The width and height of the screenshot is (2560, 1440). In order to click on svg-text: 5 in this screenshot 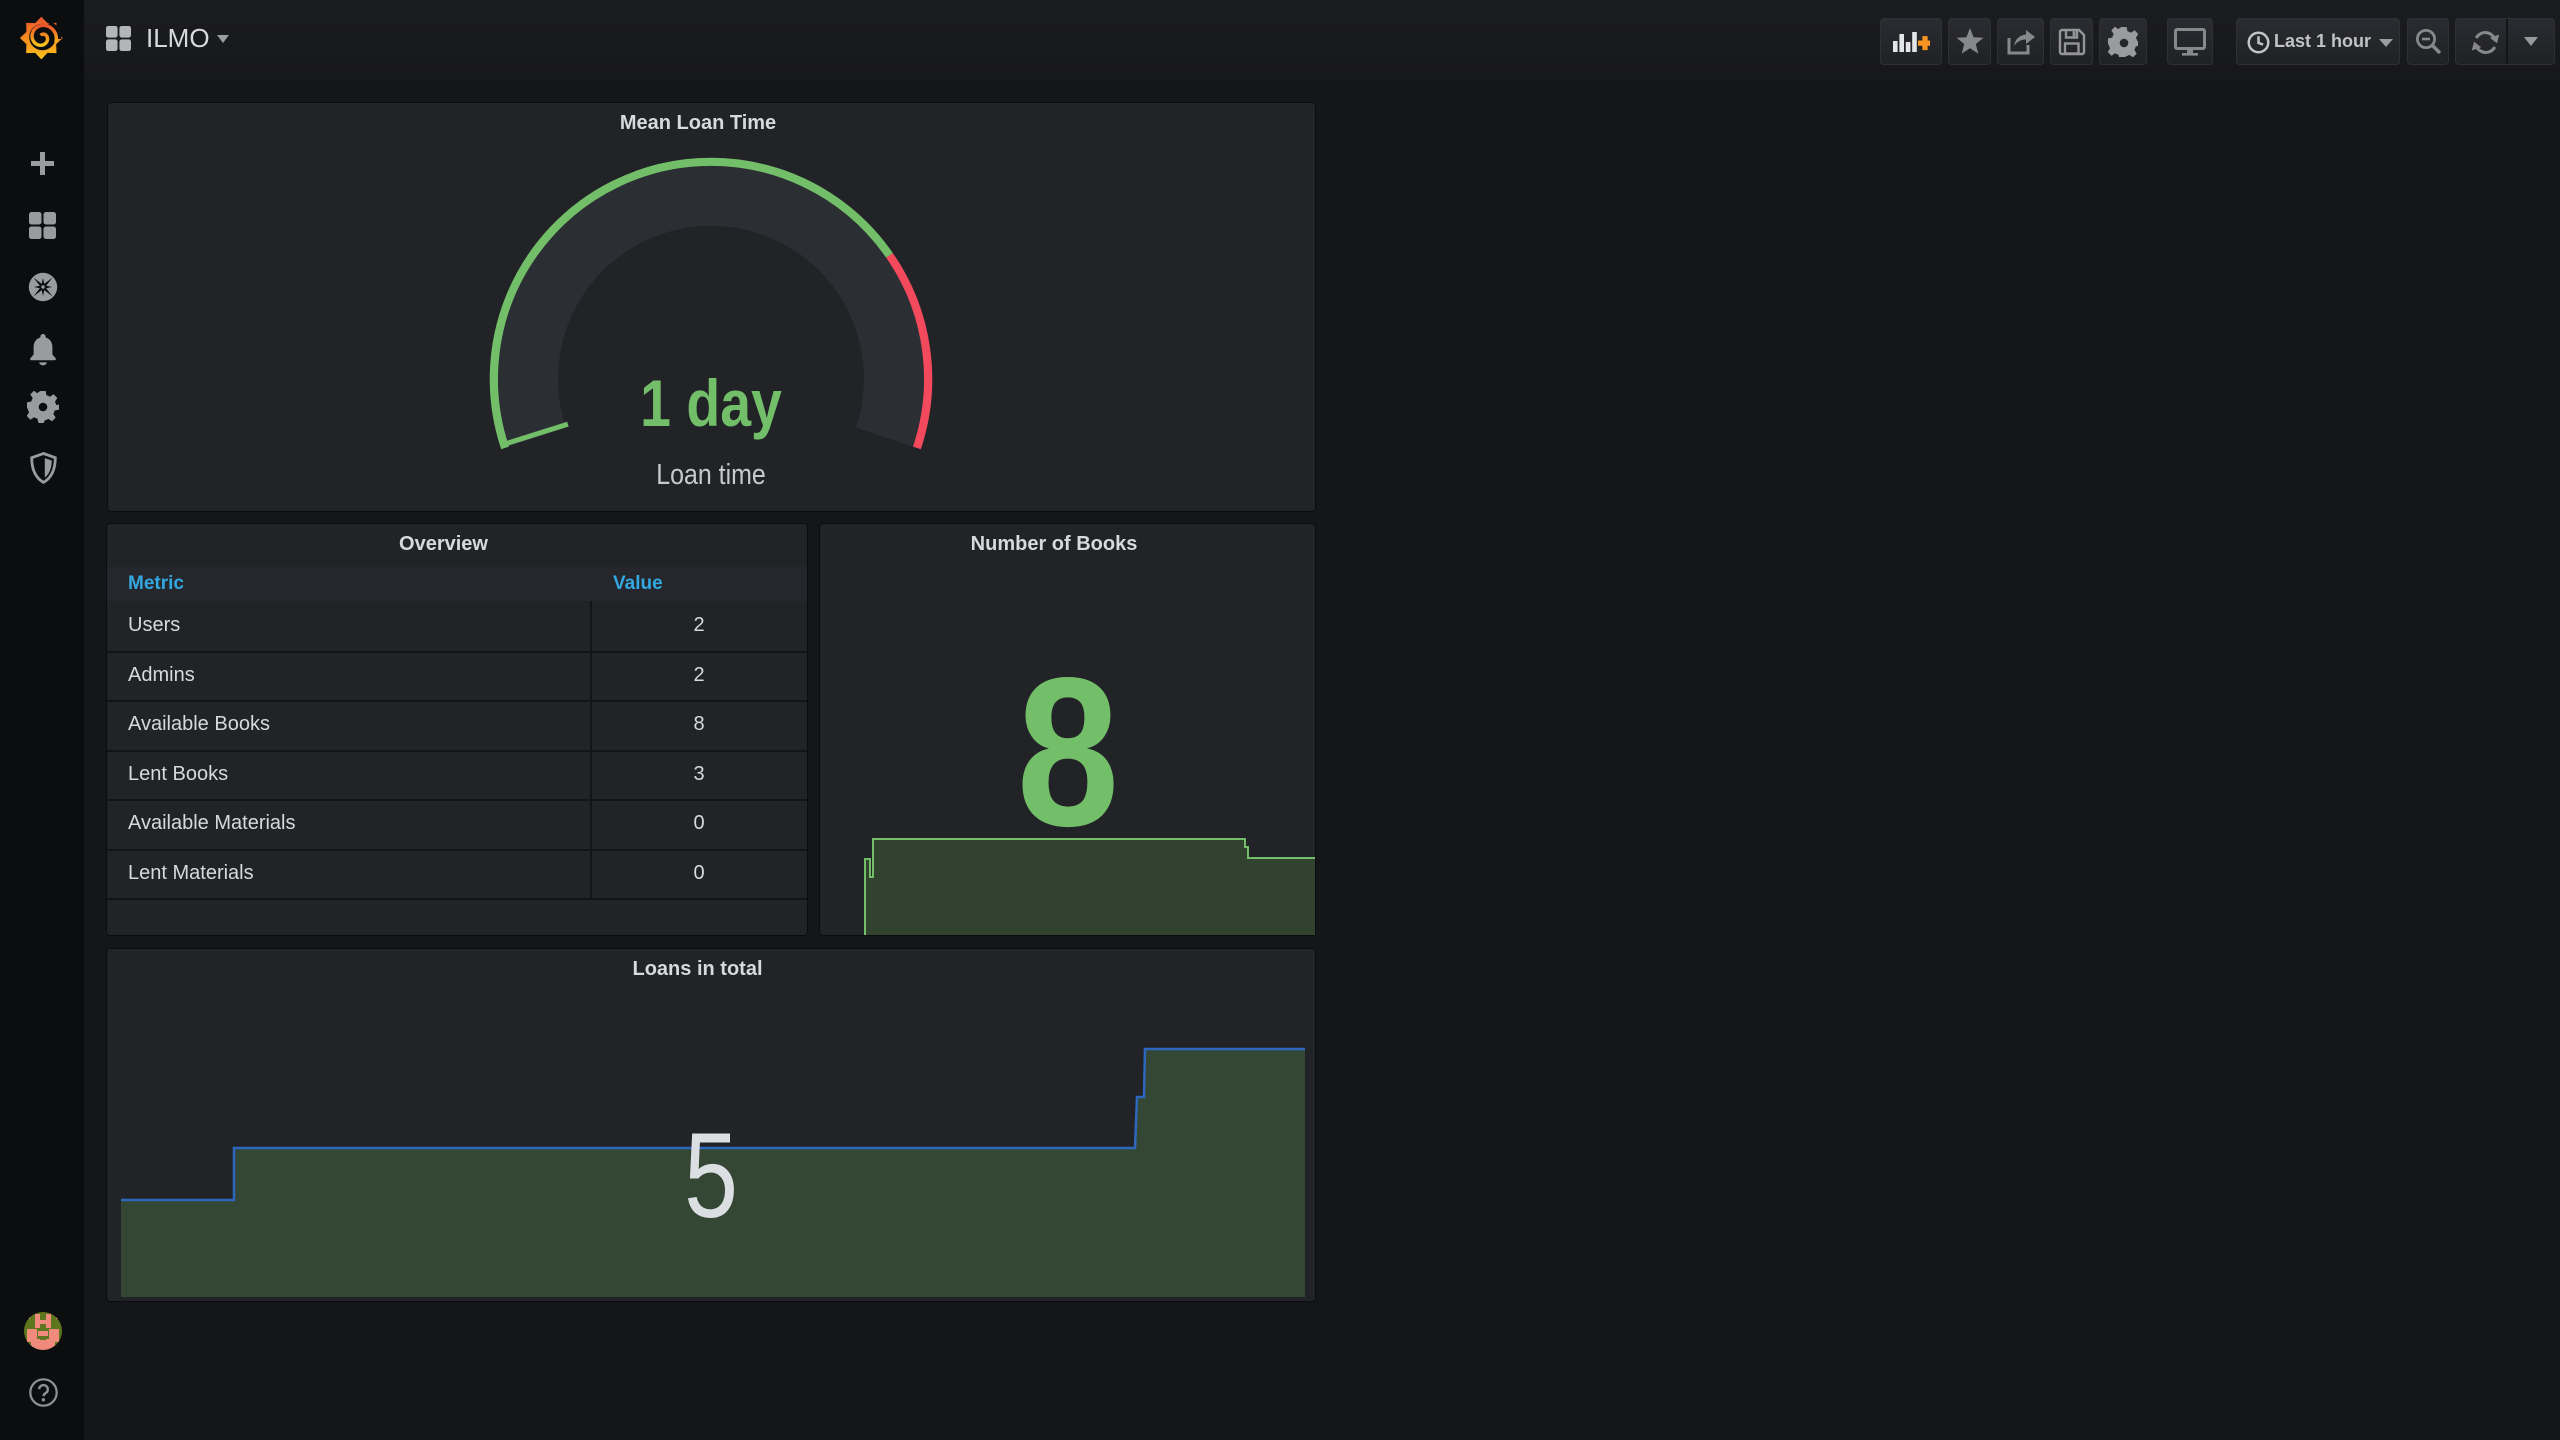, I will do `click(711, 1176)`.